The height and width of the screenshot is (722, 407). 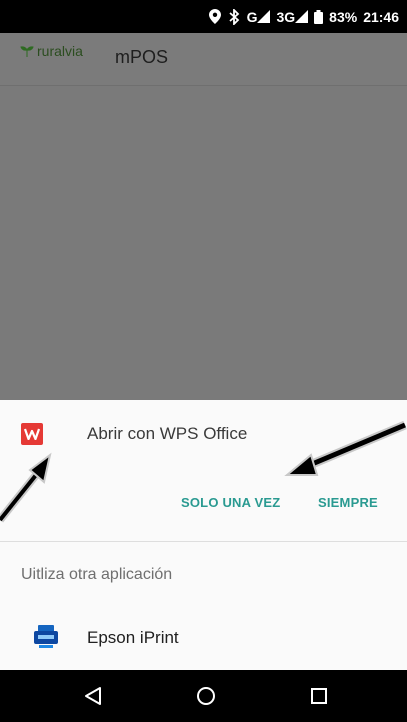 I want to click on back-button, so click(x=93, y=696).